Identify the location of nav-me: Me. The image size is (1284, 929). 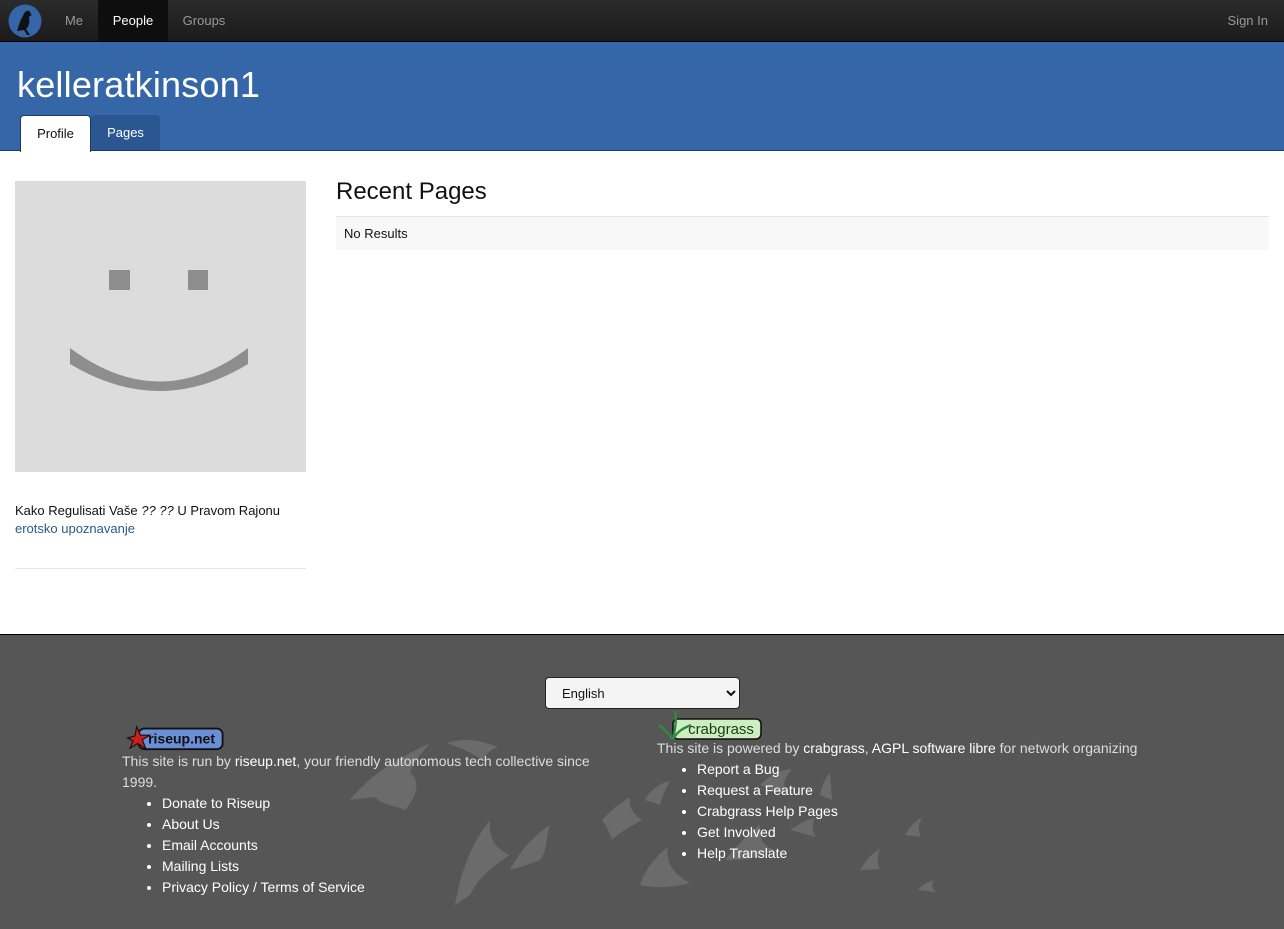
(74, 20).